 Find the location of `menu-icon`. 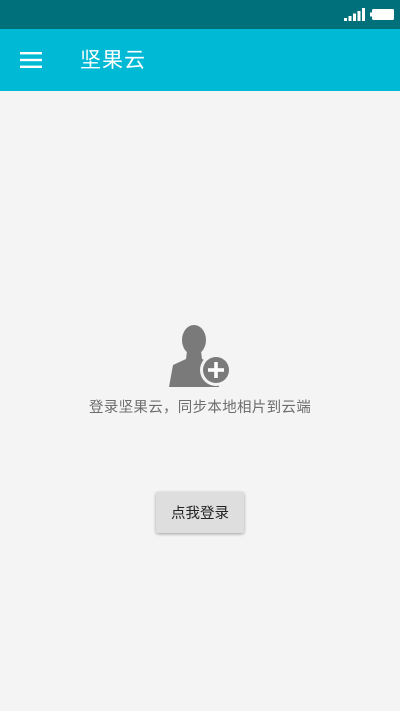

menu-icon is located at coordinates (31, 60).